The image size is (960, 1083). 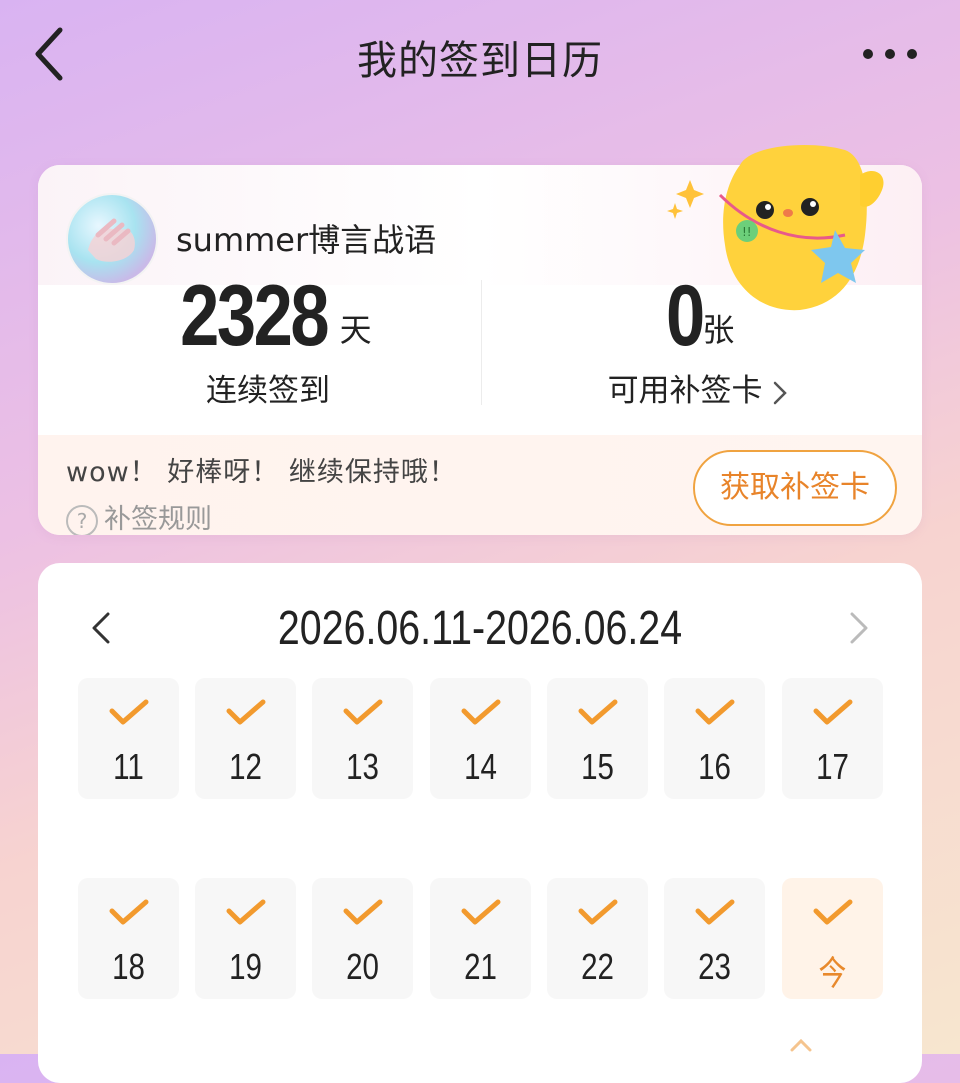 I want to click on day-number: 20, so click(x=362, y=966).